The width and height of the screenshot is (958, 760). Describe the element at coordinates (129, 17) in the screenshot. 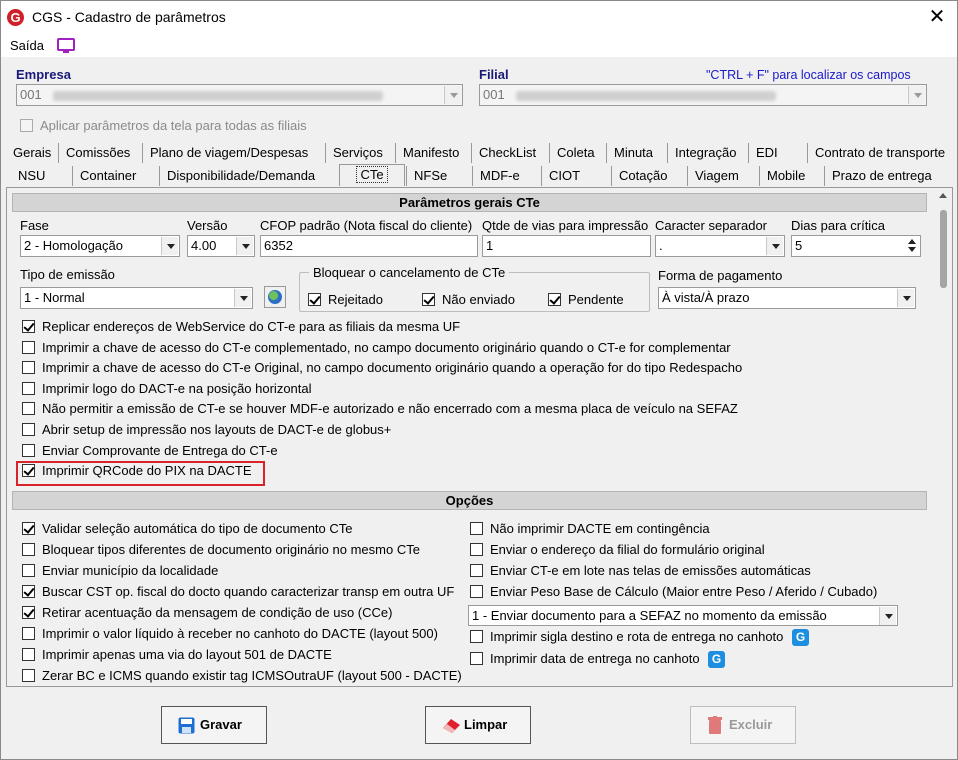

I see `window-title: CGS - Cadastro de parâmetros` at that location.